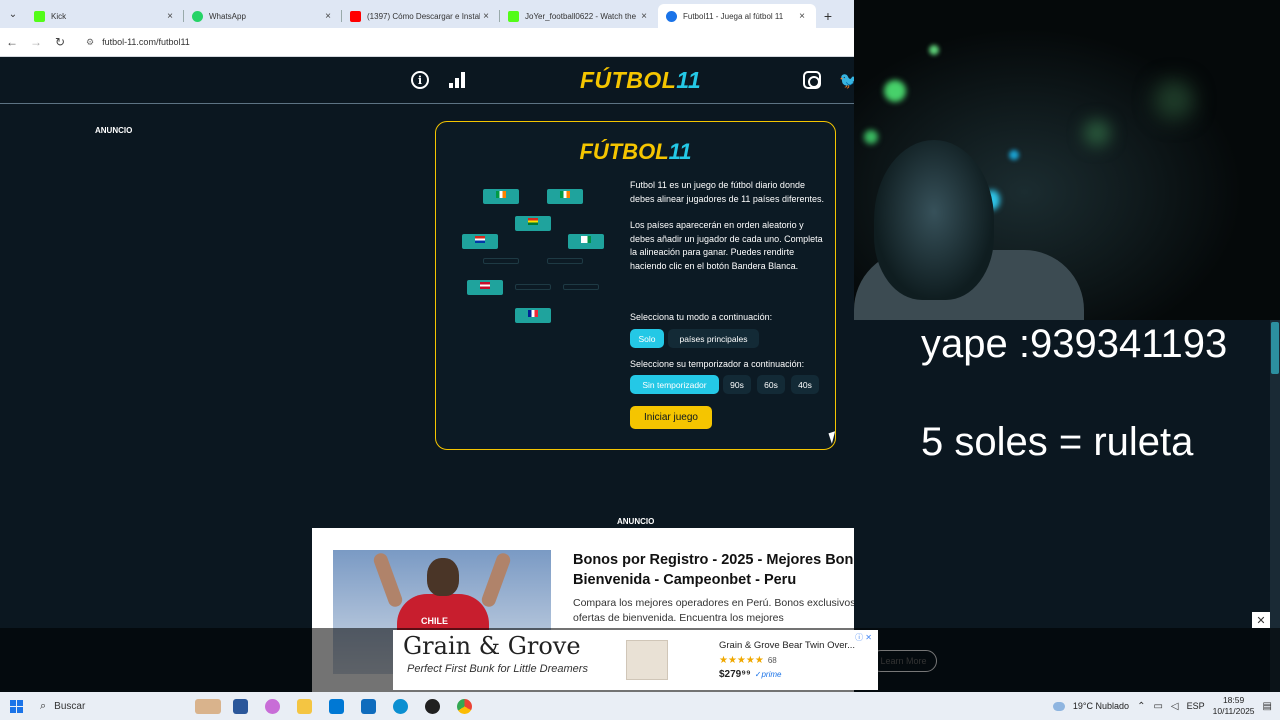 The image size is (1280, 720). I want to click on scrollbar-thumb, so click(1275, 348).